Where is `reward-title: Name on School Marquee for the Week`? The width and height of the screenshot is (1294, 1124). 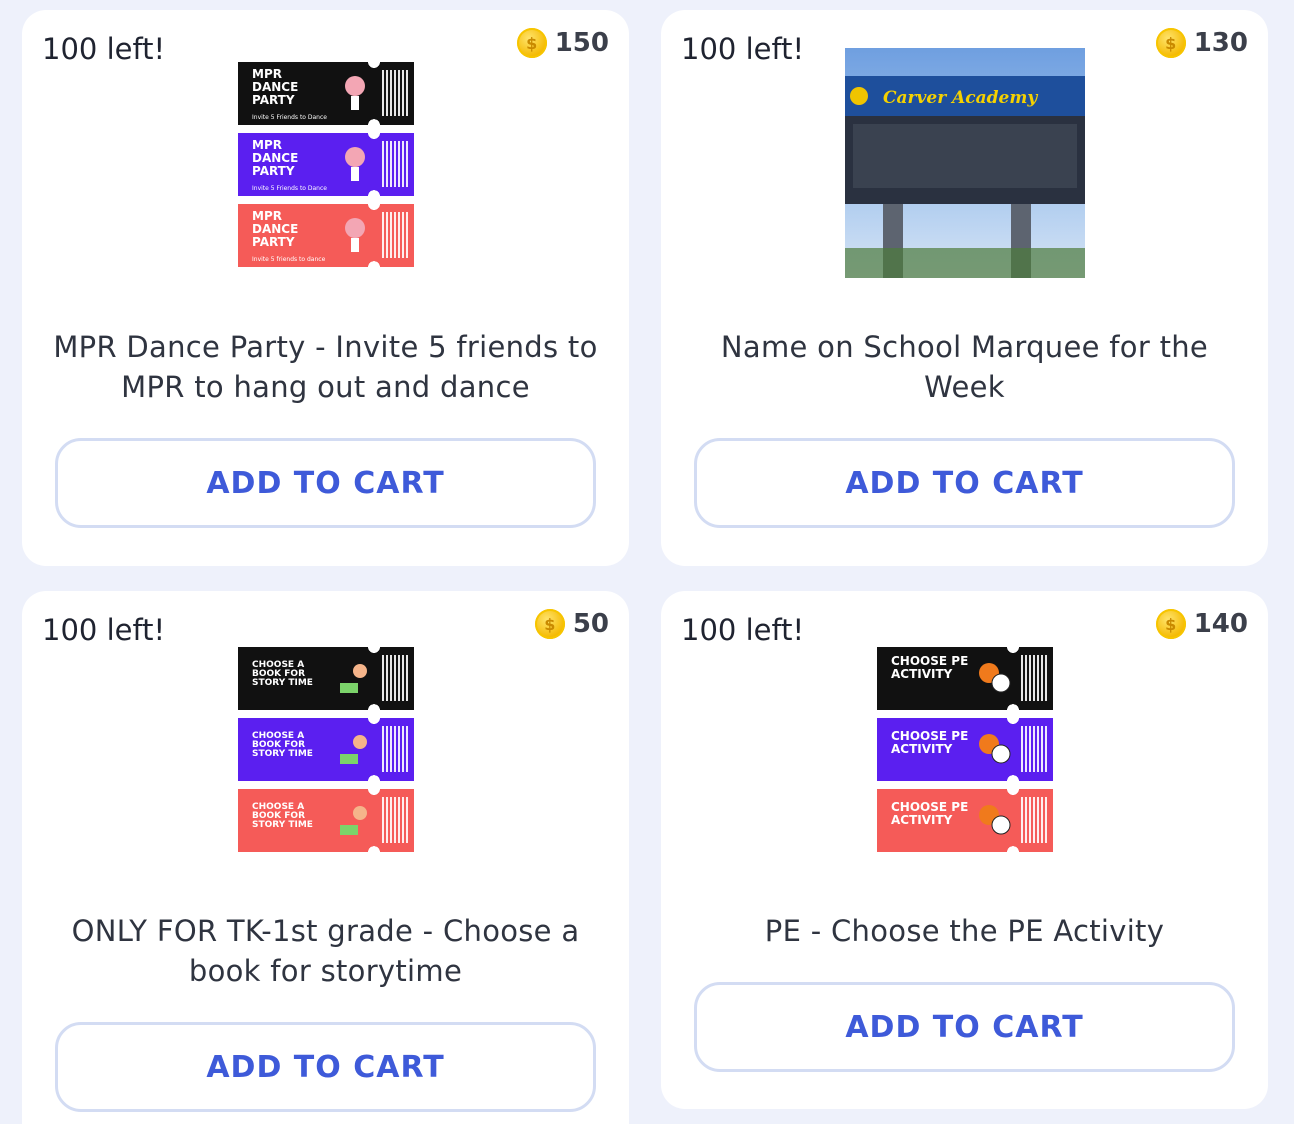
reward-title: Name on School Marquee for the Week is located at coordinates (964, 367).